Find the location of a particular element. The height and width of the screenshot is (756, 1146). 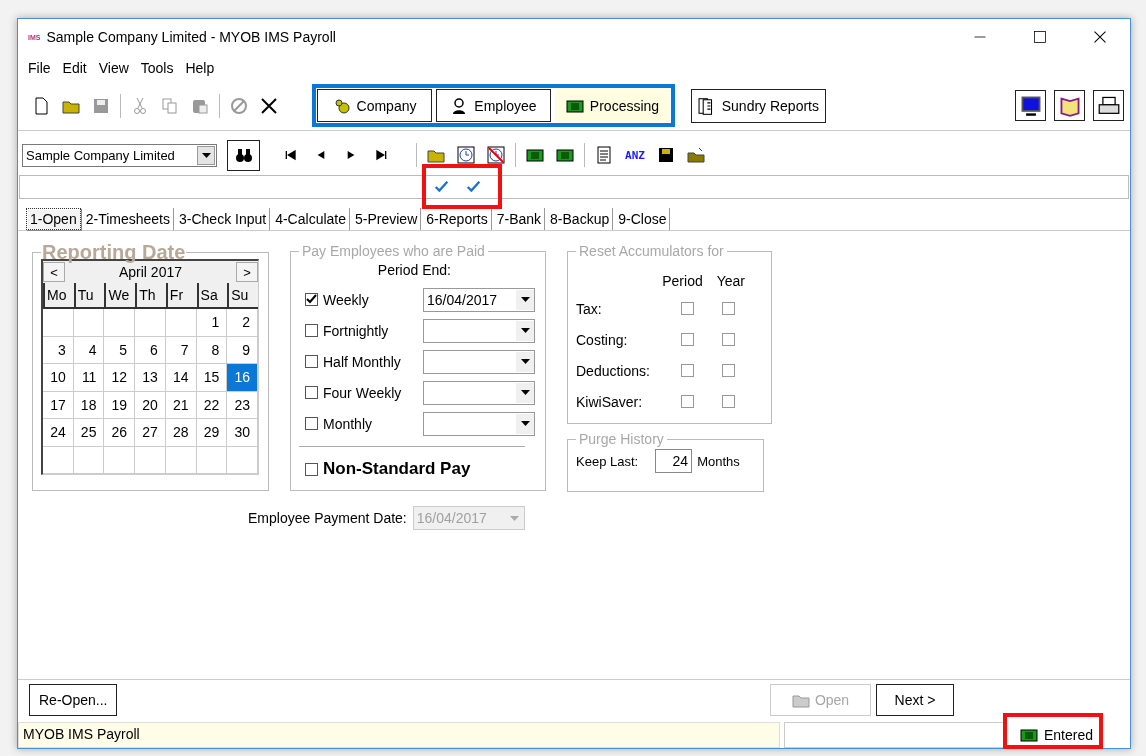

tab: 7-Bank is located at coordinates (519, 219).